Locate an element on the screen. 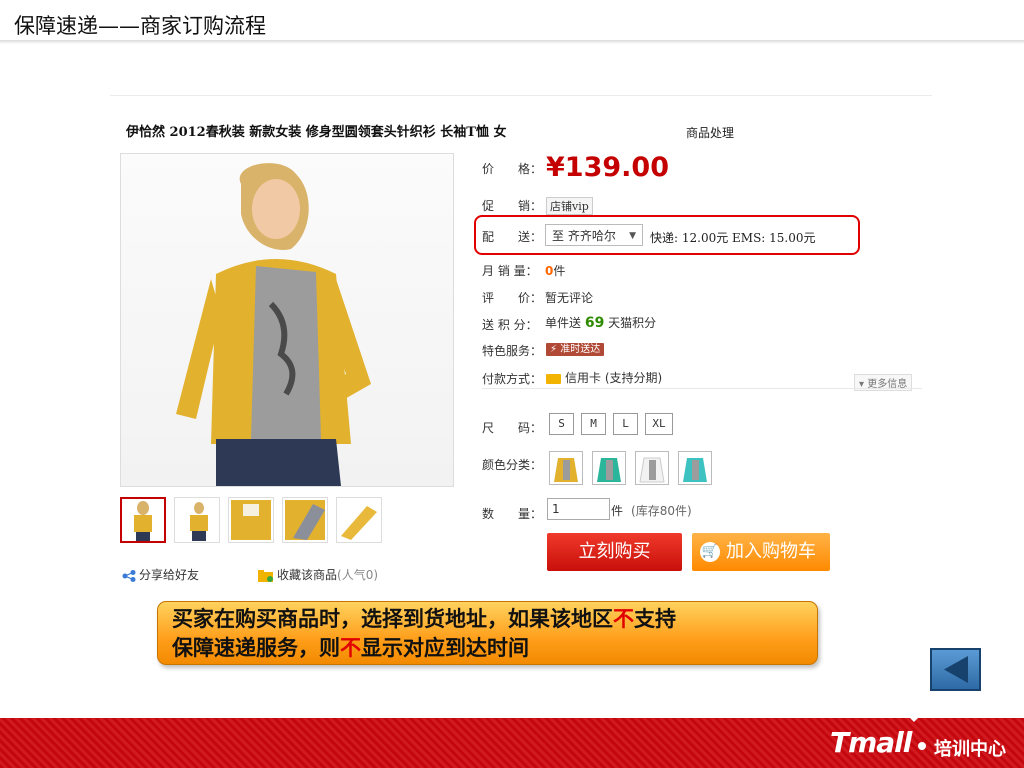 The width and height of the screenshot is (1024, 768). color-white-graphic is located at coordinates (652, 470).